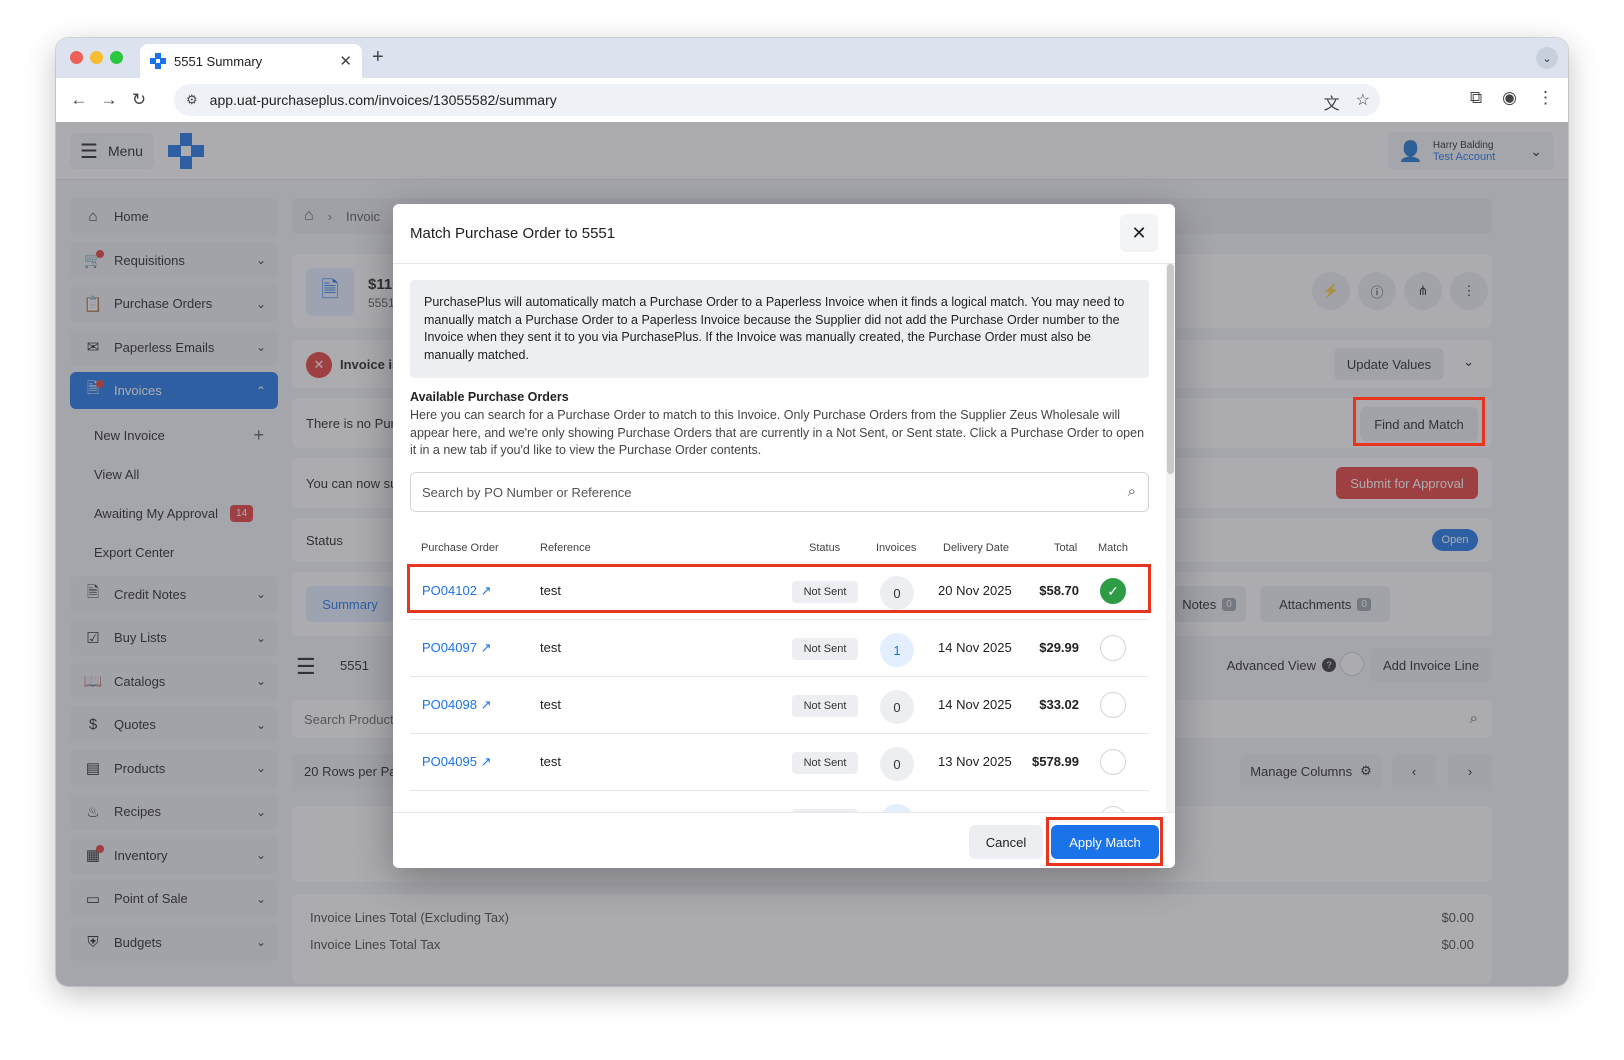 The height and width of the screenshot is (1060, 1624). What do you see at coordinates (784, 840) in the screenshot?
I see `modal-footer: Cancel Apply Match` at bounding box center [784, 840].